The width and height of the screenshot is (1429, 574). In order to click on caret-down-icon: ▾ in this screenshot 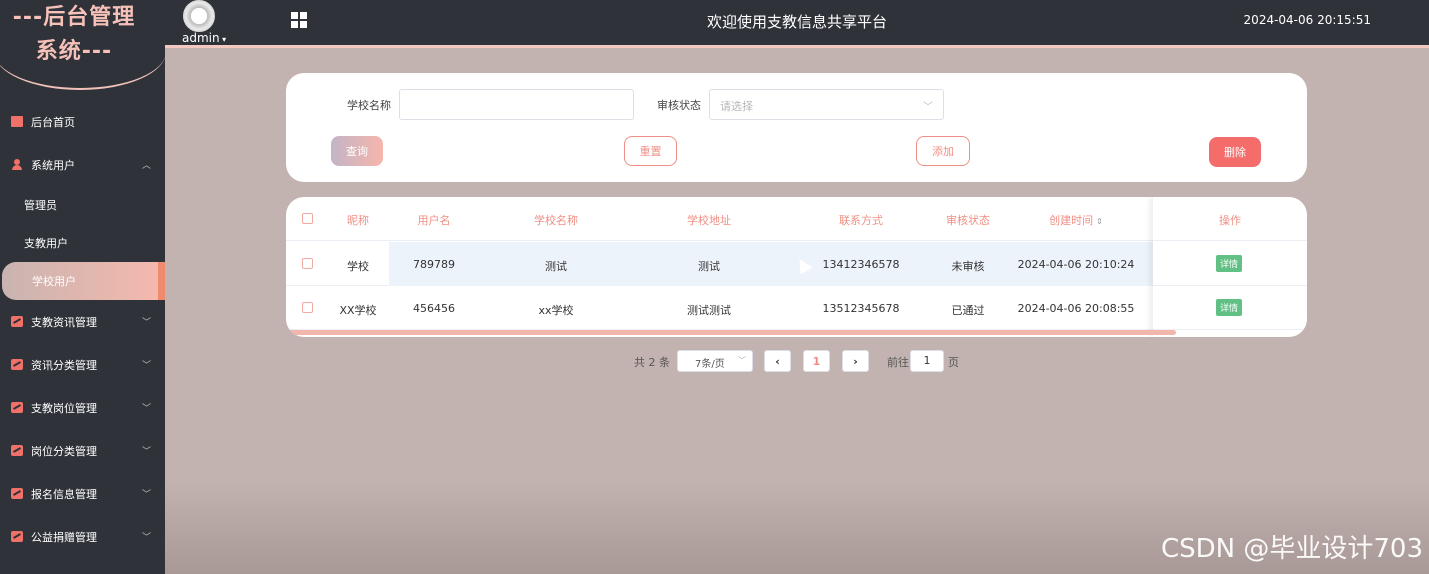, I will do `click(223, 39)`.